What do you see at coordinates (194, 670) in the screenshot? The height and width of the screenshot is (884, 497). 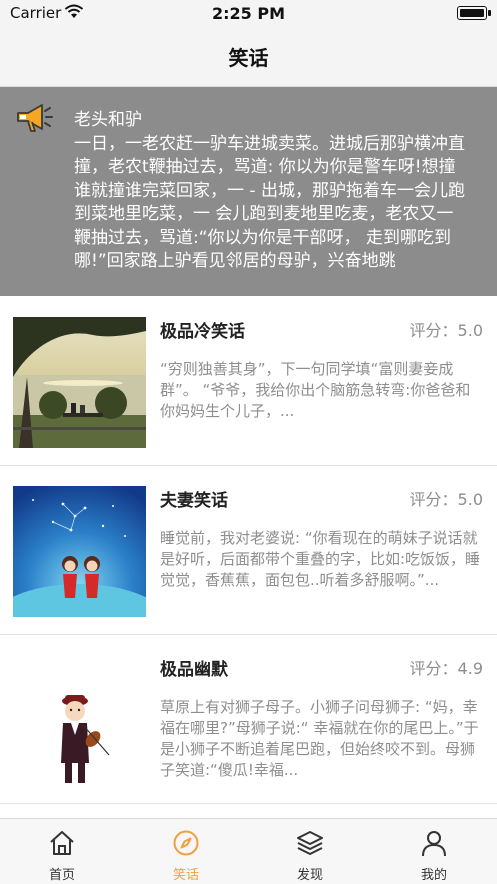 I see `item-title: 极品幽默` at bounding box center [194, 670].